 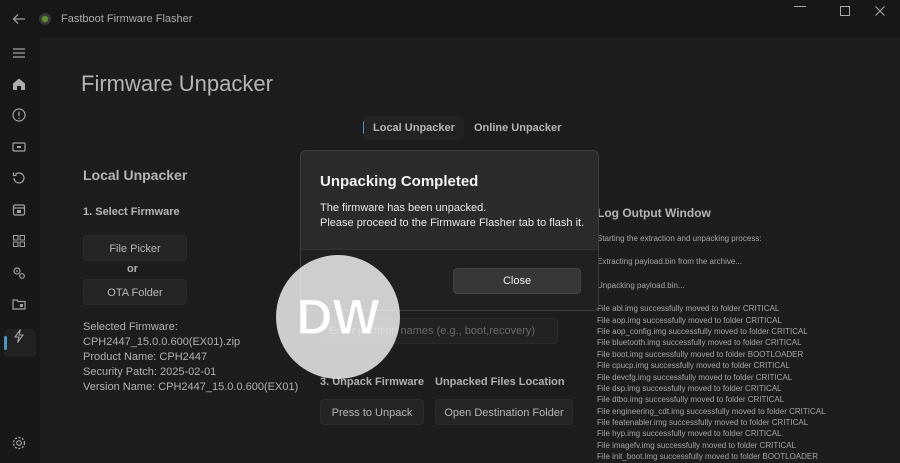 I want to click on watermark-text: DW, so click(x=338, y=317).